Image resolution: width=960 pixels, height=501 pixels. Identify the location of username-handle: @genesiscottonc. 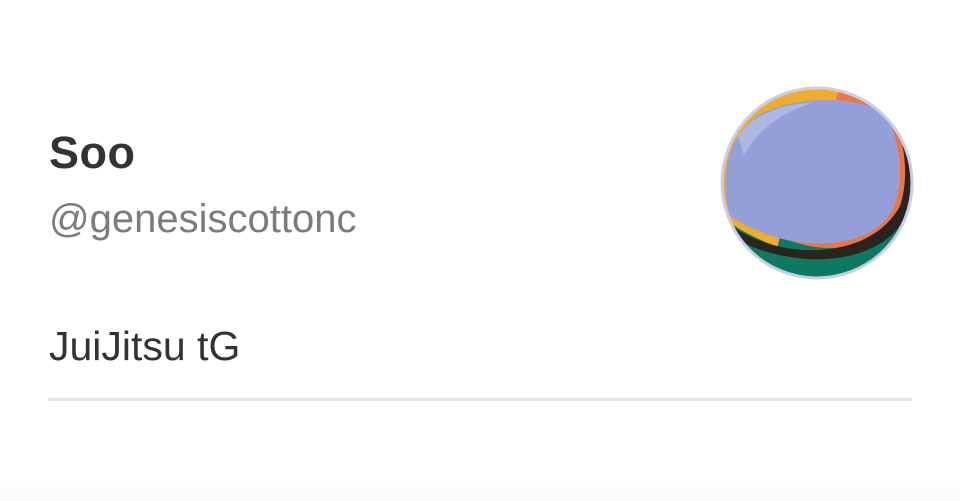
(202, 219).